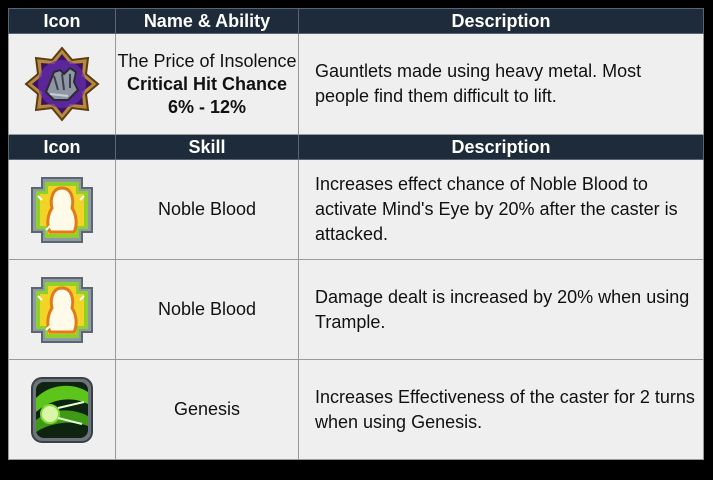 The width and height of the screenshot is (713, 480). Describe the element at coordinates (62, 21) in the screenshot. I see `header-icon: Icon` at that location.